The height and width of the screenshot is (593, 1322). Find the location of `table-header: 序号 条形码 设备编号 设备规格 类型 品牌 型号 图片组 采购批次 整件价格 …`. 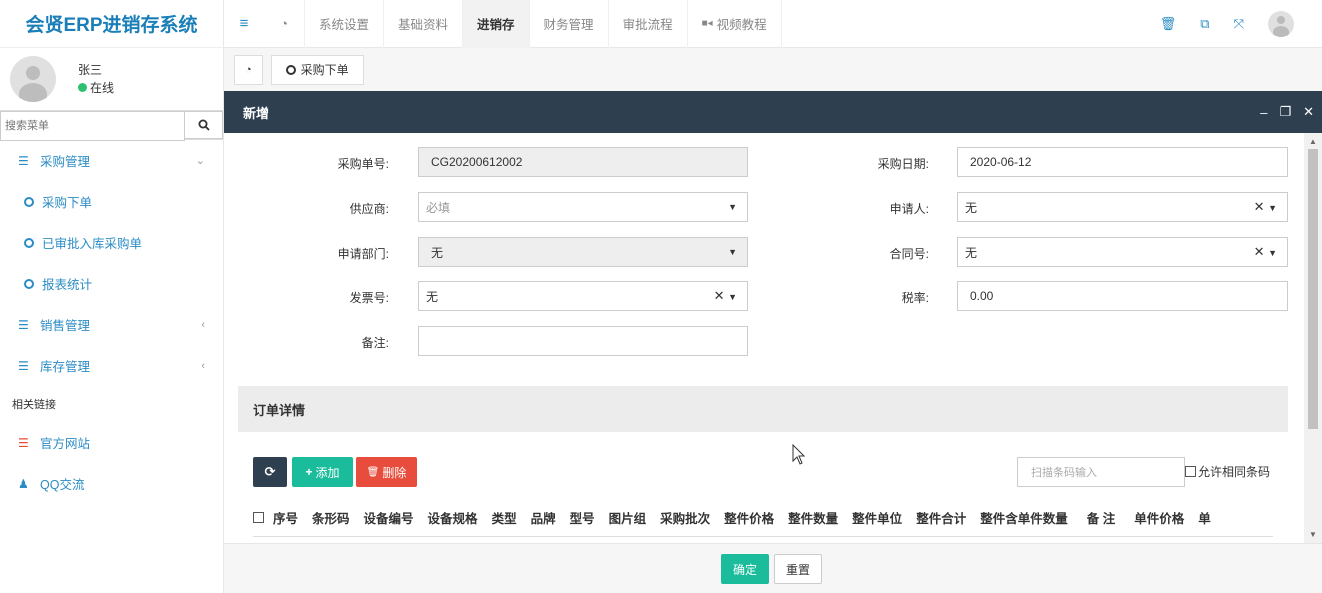

table-header: 序号 条形码 设备编号 设备规格 类型 品牌 型号 图片组 采购批次 整件价格 … is located at coordinates (763, 518).